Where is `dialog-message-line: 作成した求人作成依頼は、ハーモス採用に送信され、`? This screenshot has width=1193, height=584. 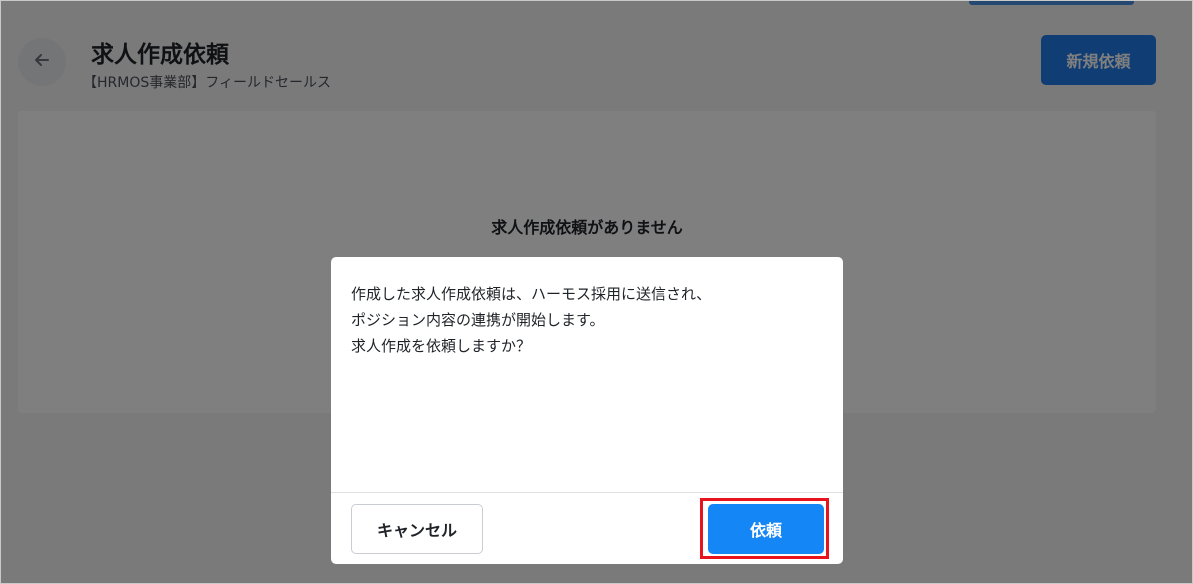 dialog-message-line: 作成した求人作成依頼は、ハーモス採用に送信され、 is located at coordinates (531, 294).